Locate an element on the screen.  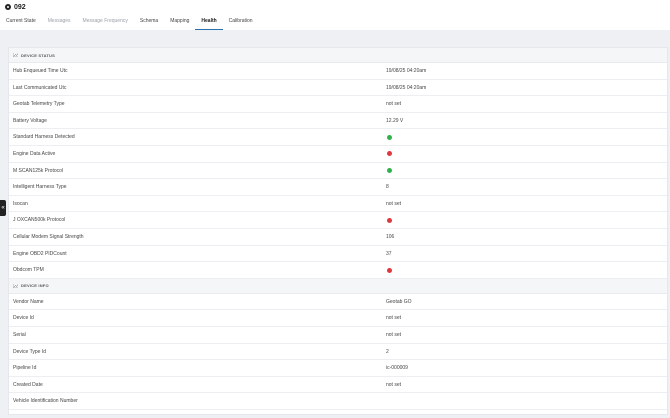
table-row: Intelligent Harness Type 8 is located at coordinates (338, 187).